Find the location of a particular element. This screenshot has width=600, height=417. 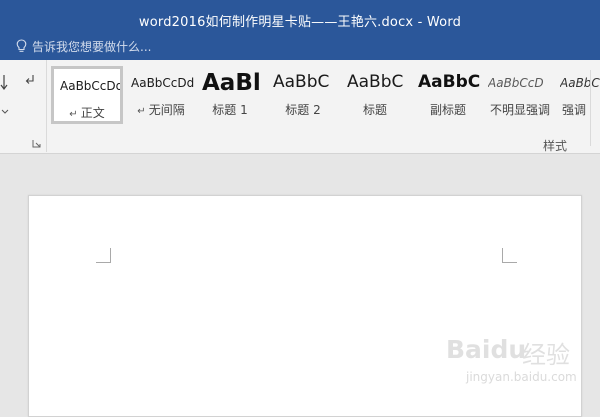

style-subtle-emphasis: AaBbCcD 不明显强调 is located at coordinates (520, 95).